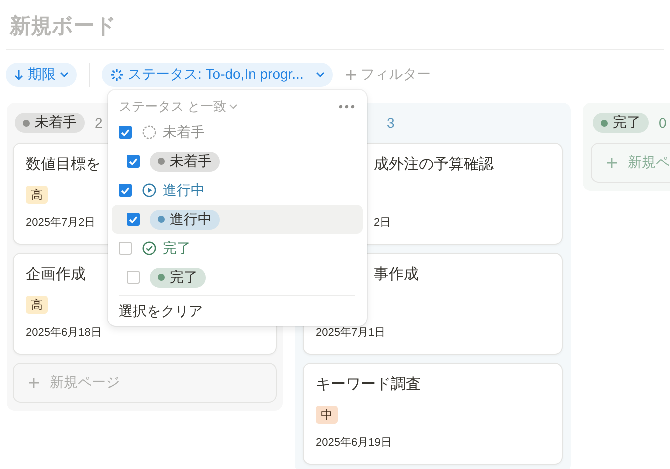 Image resolution: width=670 pixels, height=469 pixels. What do you see at coordinates (434, 165) in the screenshot?
I see `card-title: 成外注の予算確認` at bounding box center [434, 165].